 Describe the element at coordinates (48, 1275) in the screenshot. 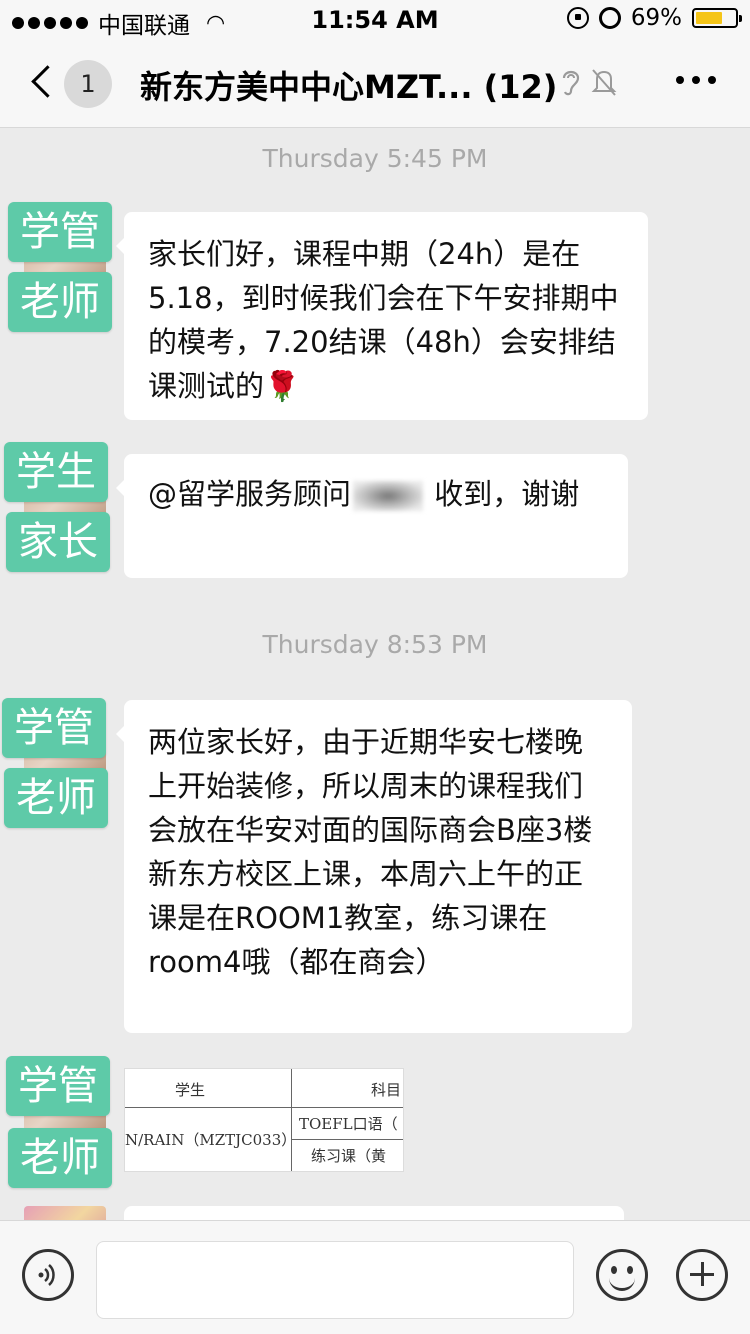

I see `voice-icon` at that location.